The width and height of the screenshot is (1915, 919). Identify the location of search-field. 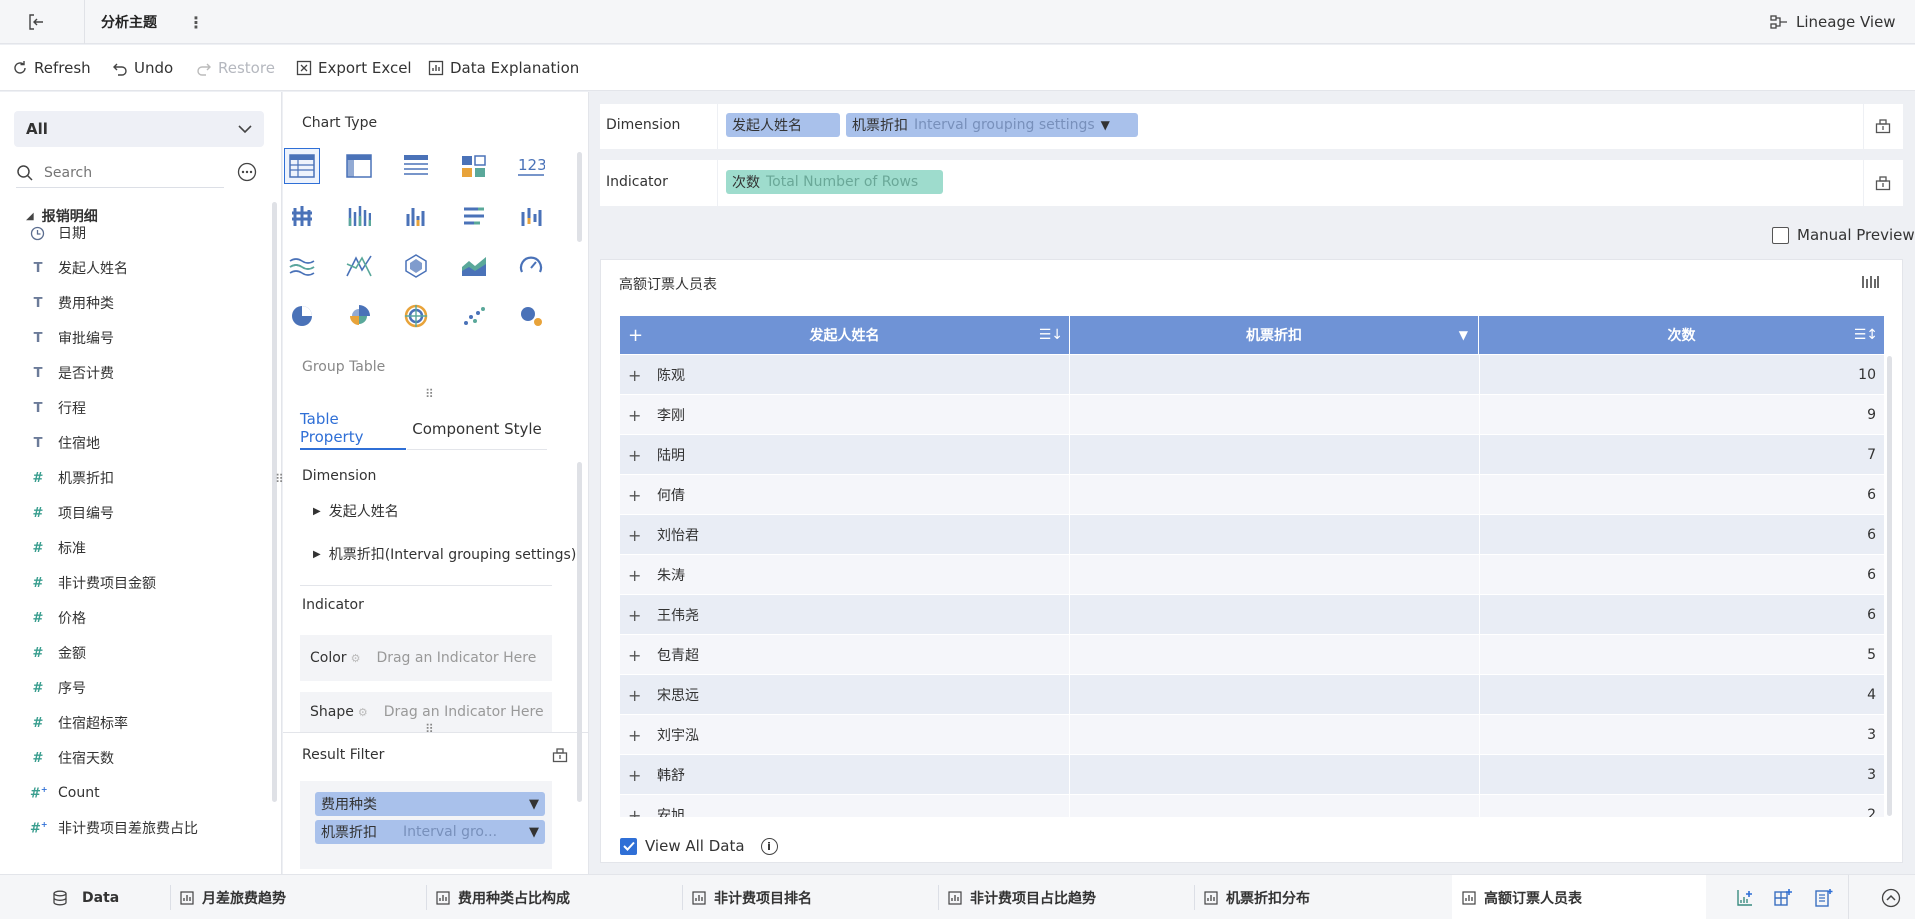
(120, 173).